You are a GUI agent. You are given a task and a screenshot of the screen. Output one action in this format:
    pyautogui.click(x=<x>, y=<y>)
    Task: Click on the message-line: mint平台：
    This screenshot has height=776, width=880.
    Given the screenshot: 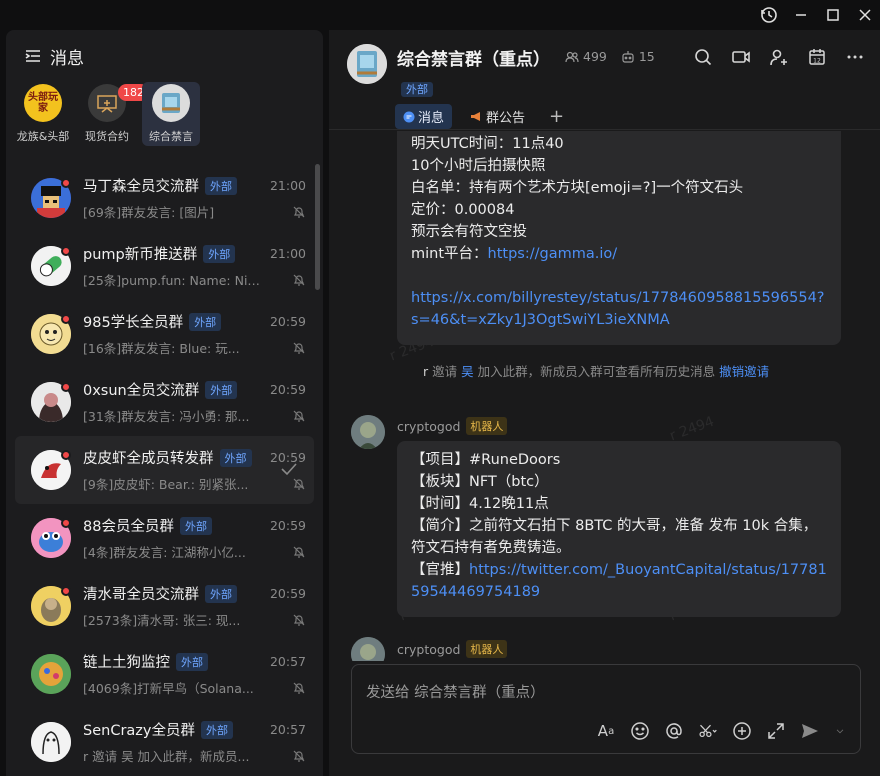 What is the action you would take?
    pyautogui.click(x=449, y=254)
    